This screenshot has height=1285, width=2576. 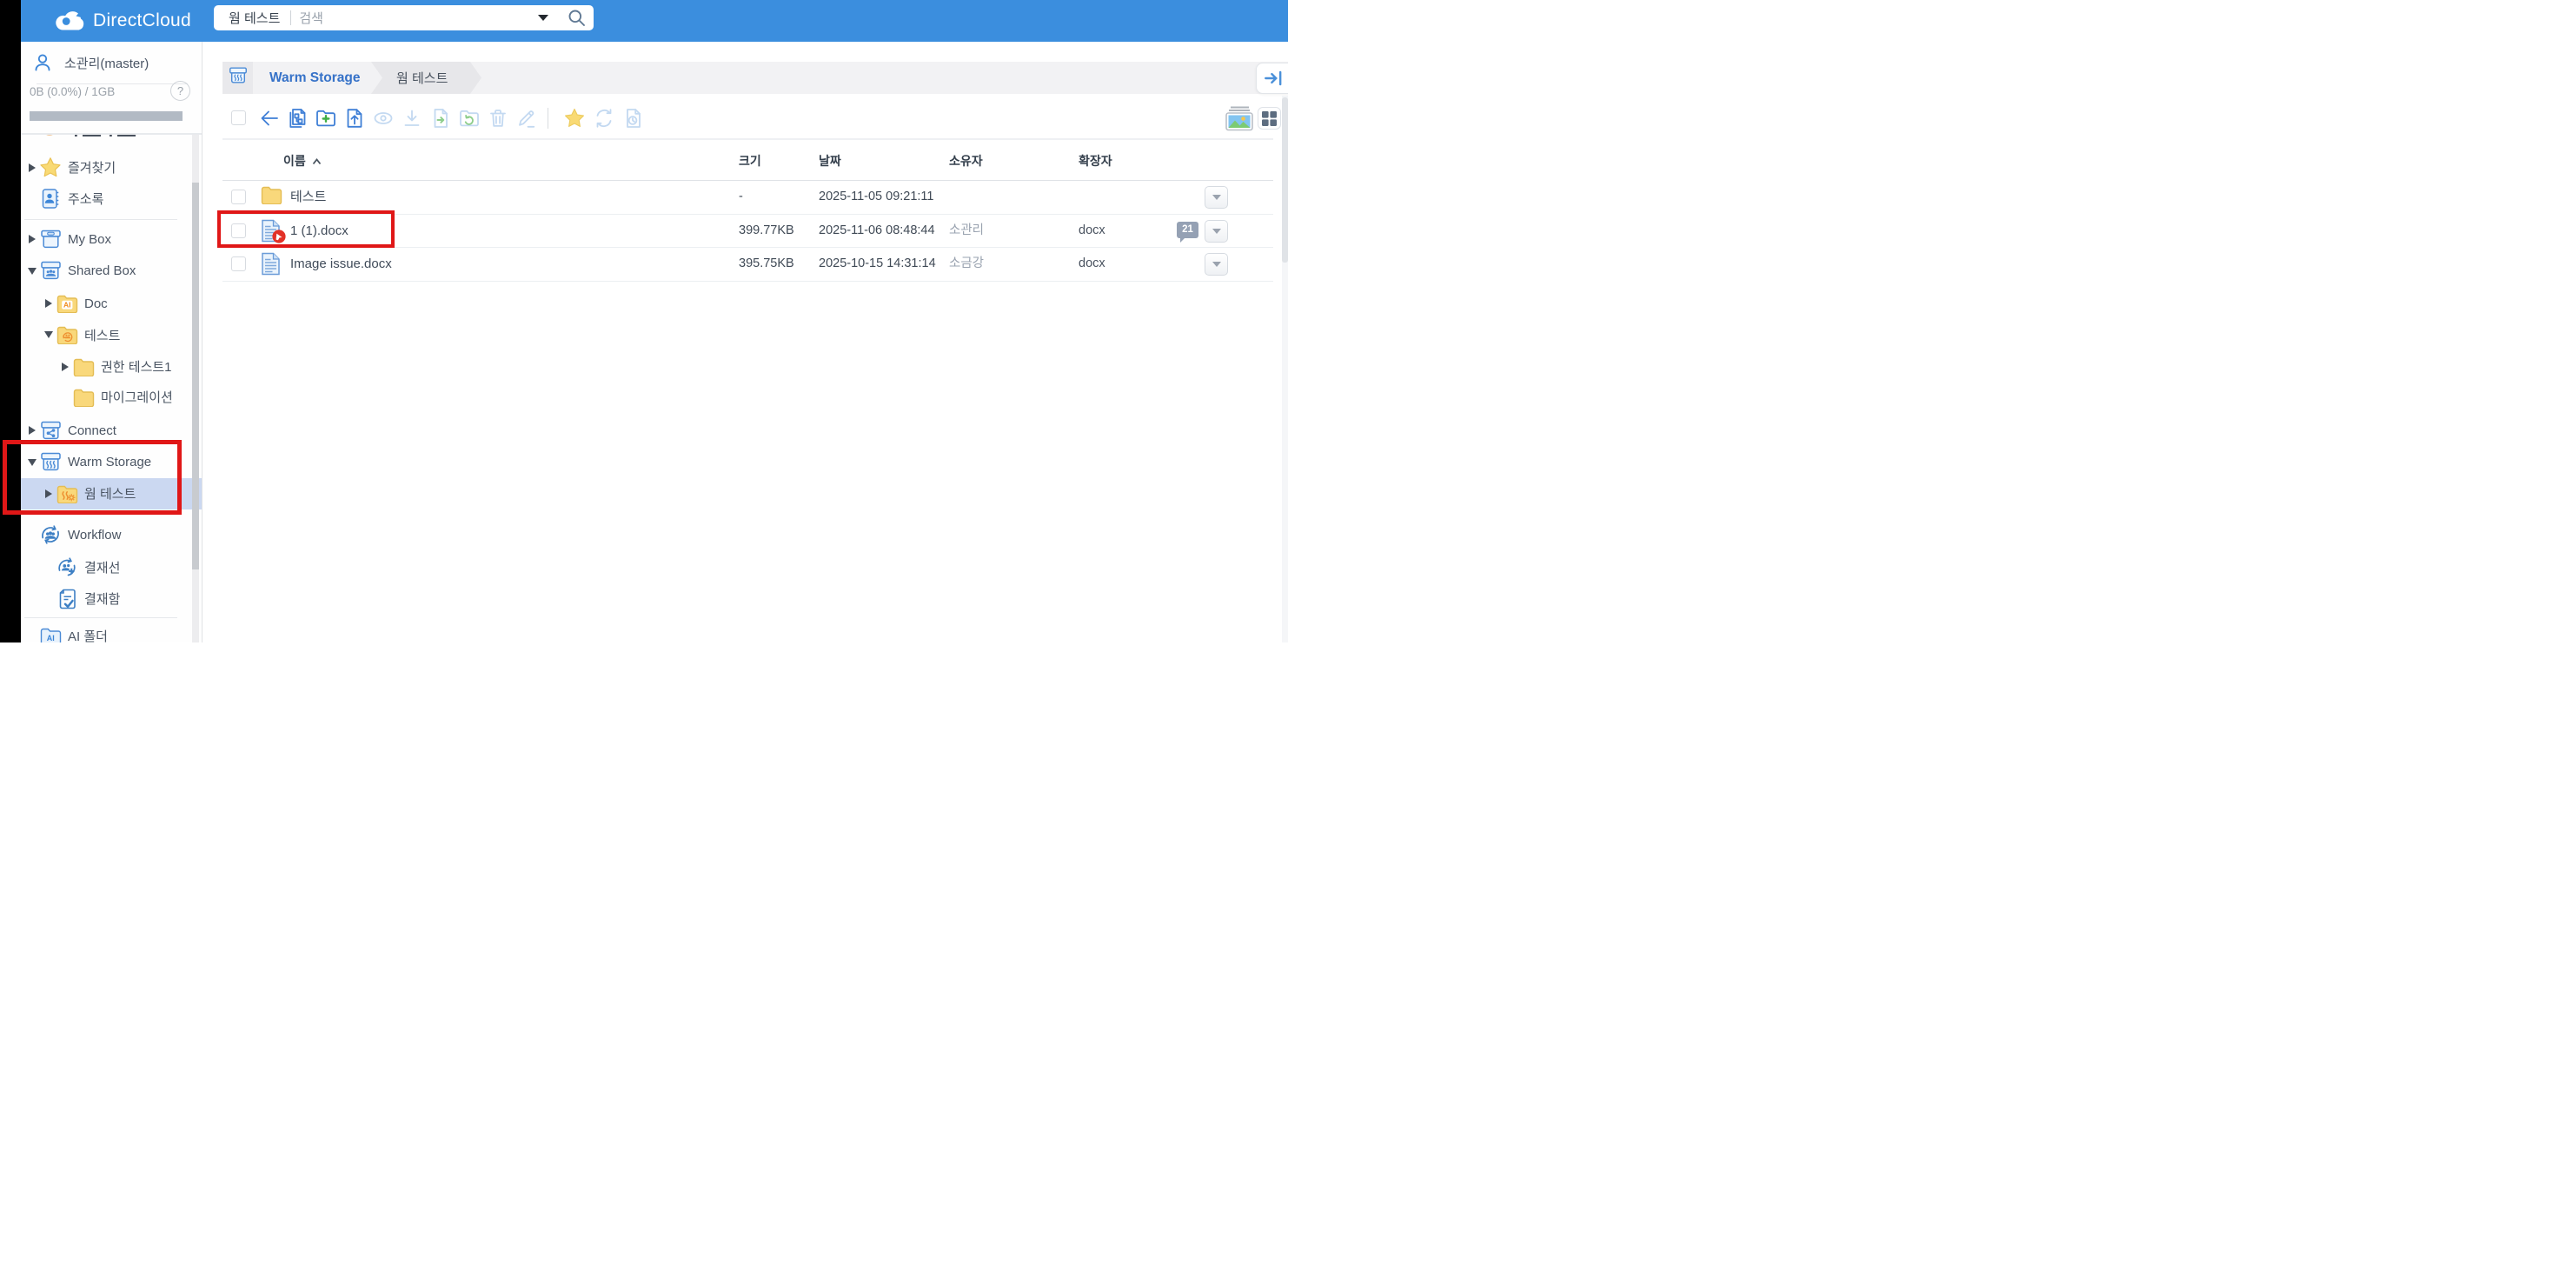 What do you see at coordinates (308, 197) in the screenshot?
I see `file-name: 테스트` at bounding box center [308, 197].